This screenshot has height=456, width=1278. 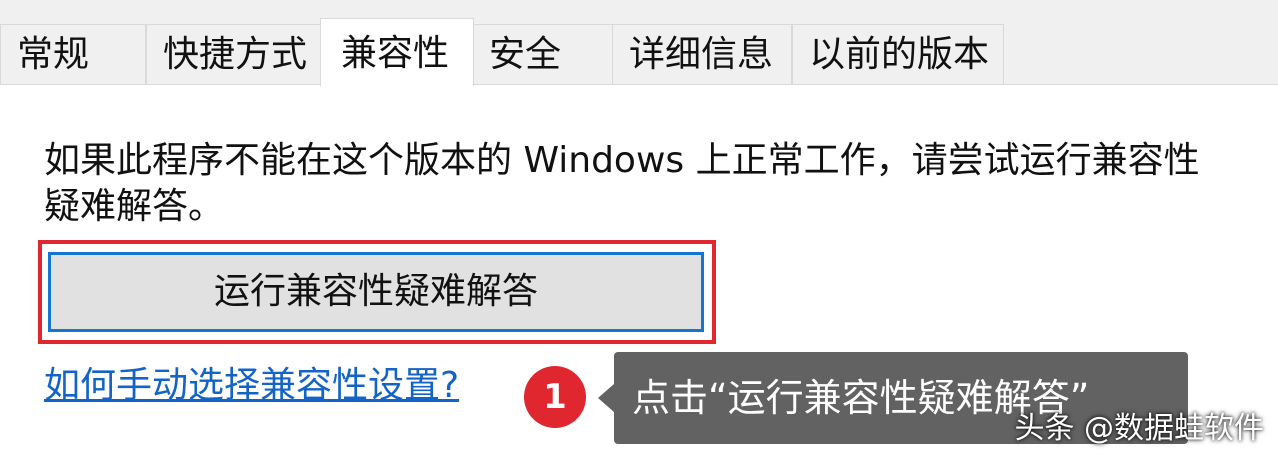 I want to click on tab-previous-versions: 以前的版本, so click(x=898, y=54).